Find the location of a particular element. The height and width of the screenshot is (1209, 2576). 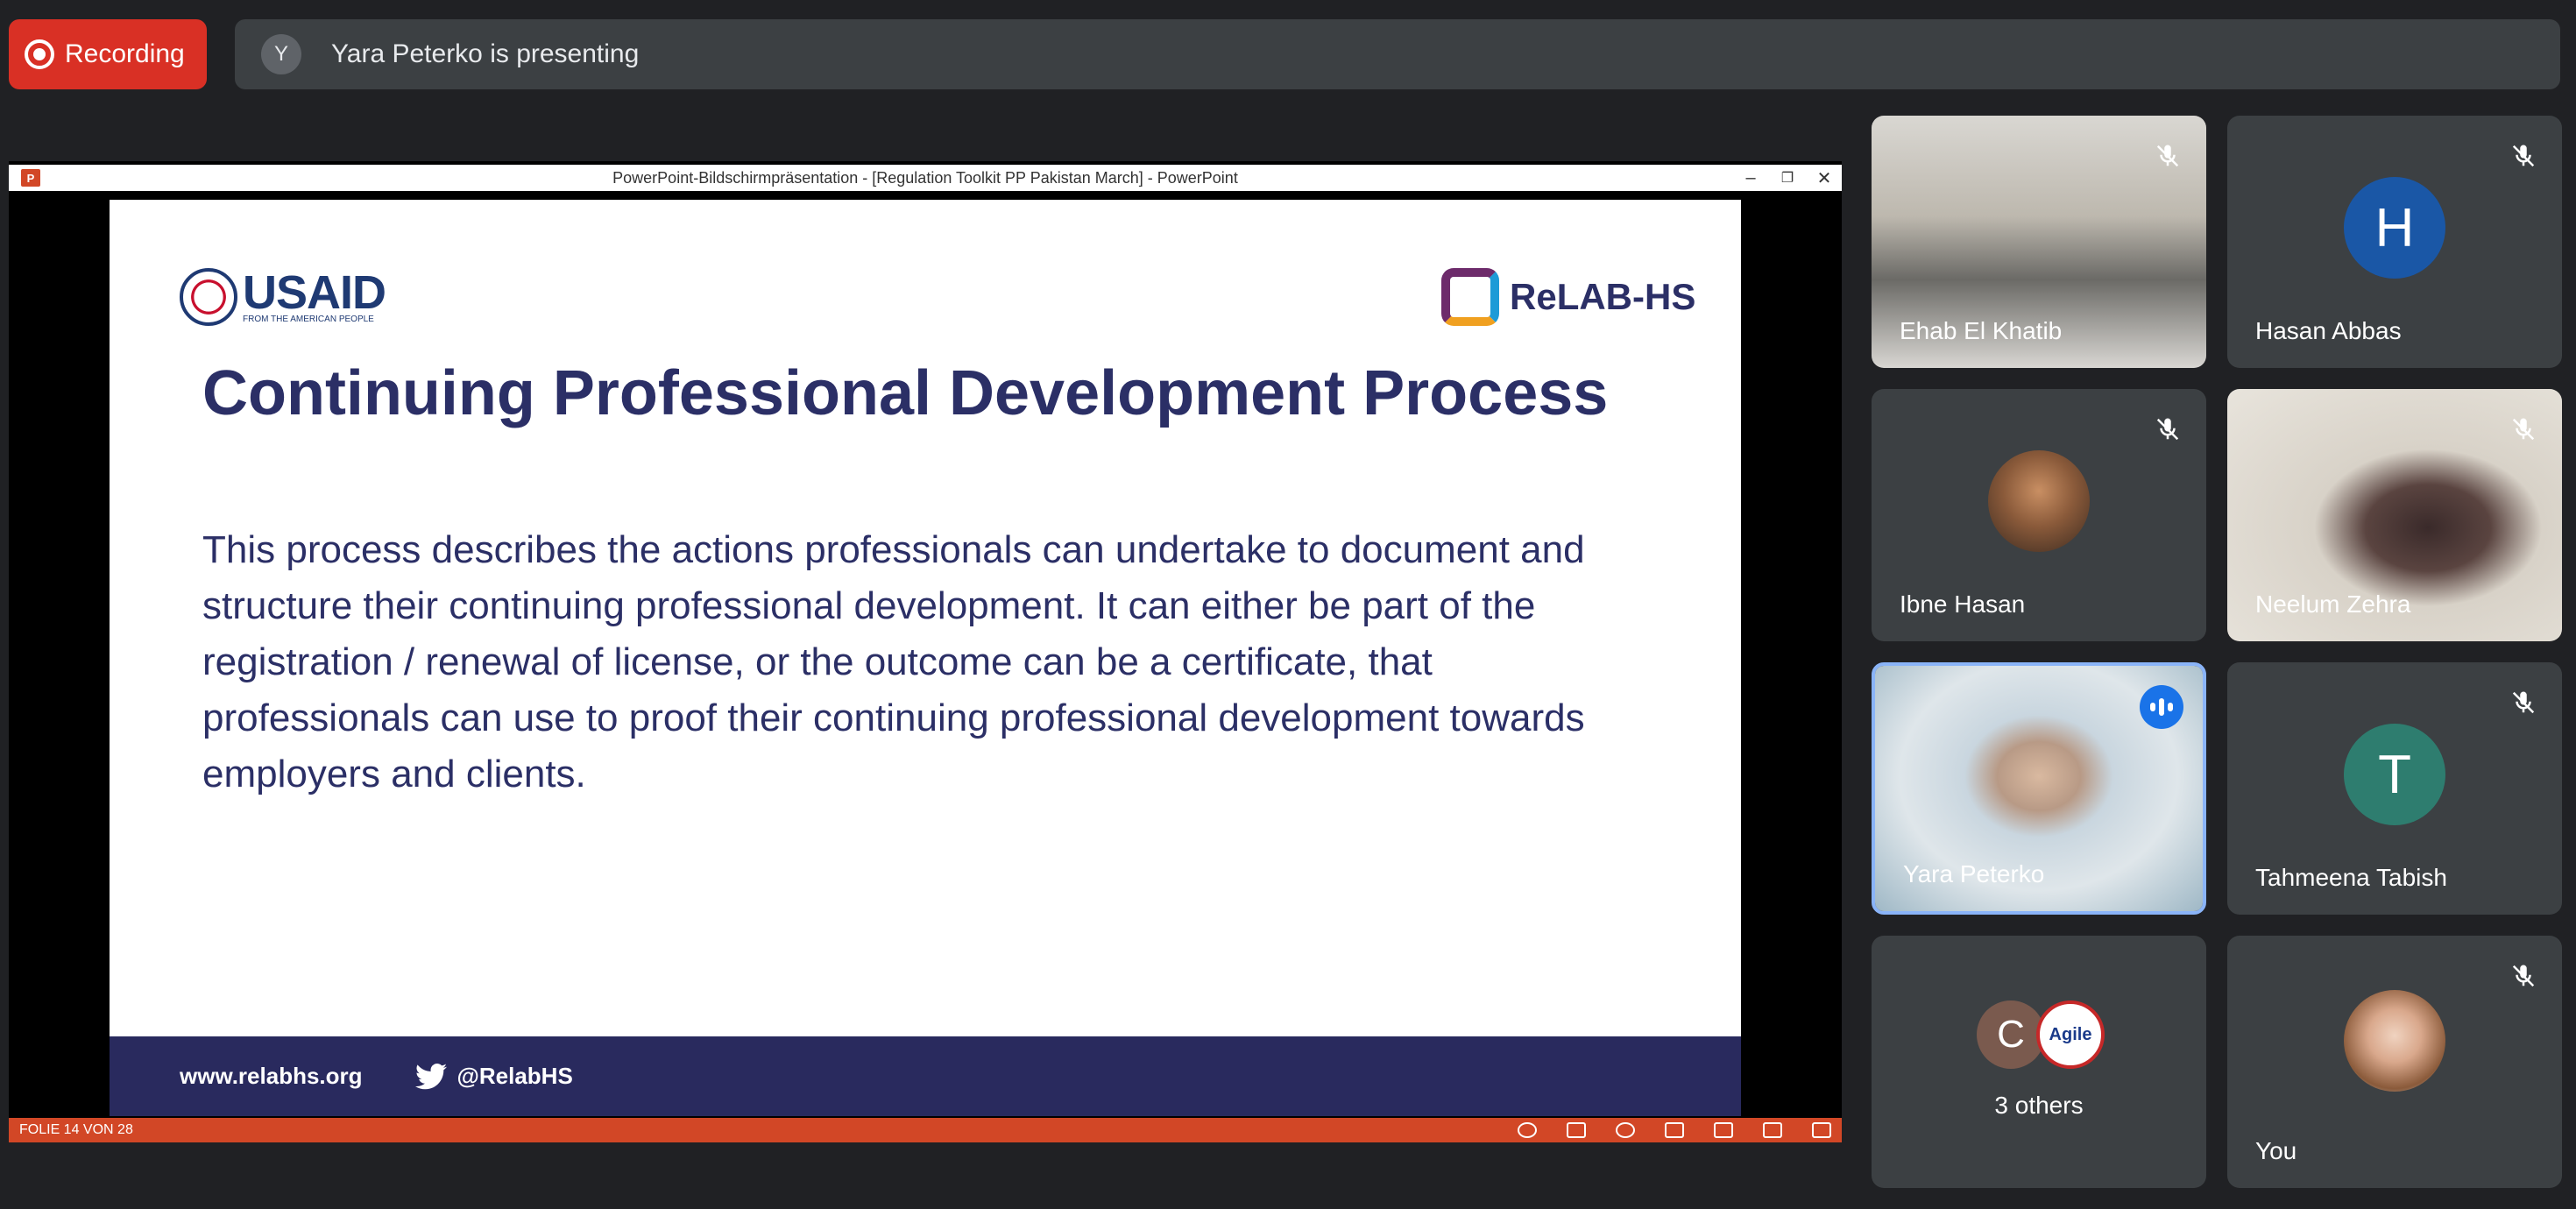

relab-logo: ReLAB-HS is located at coordinates (1568, 297).